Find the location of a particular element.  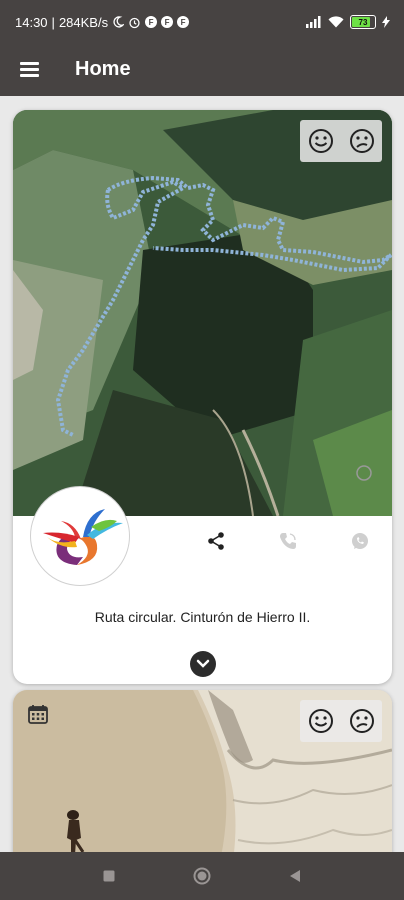

battery-level: 73 is located at coordinates (363, 22).